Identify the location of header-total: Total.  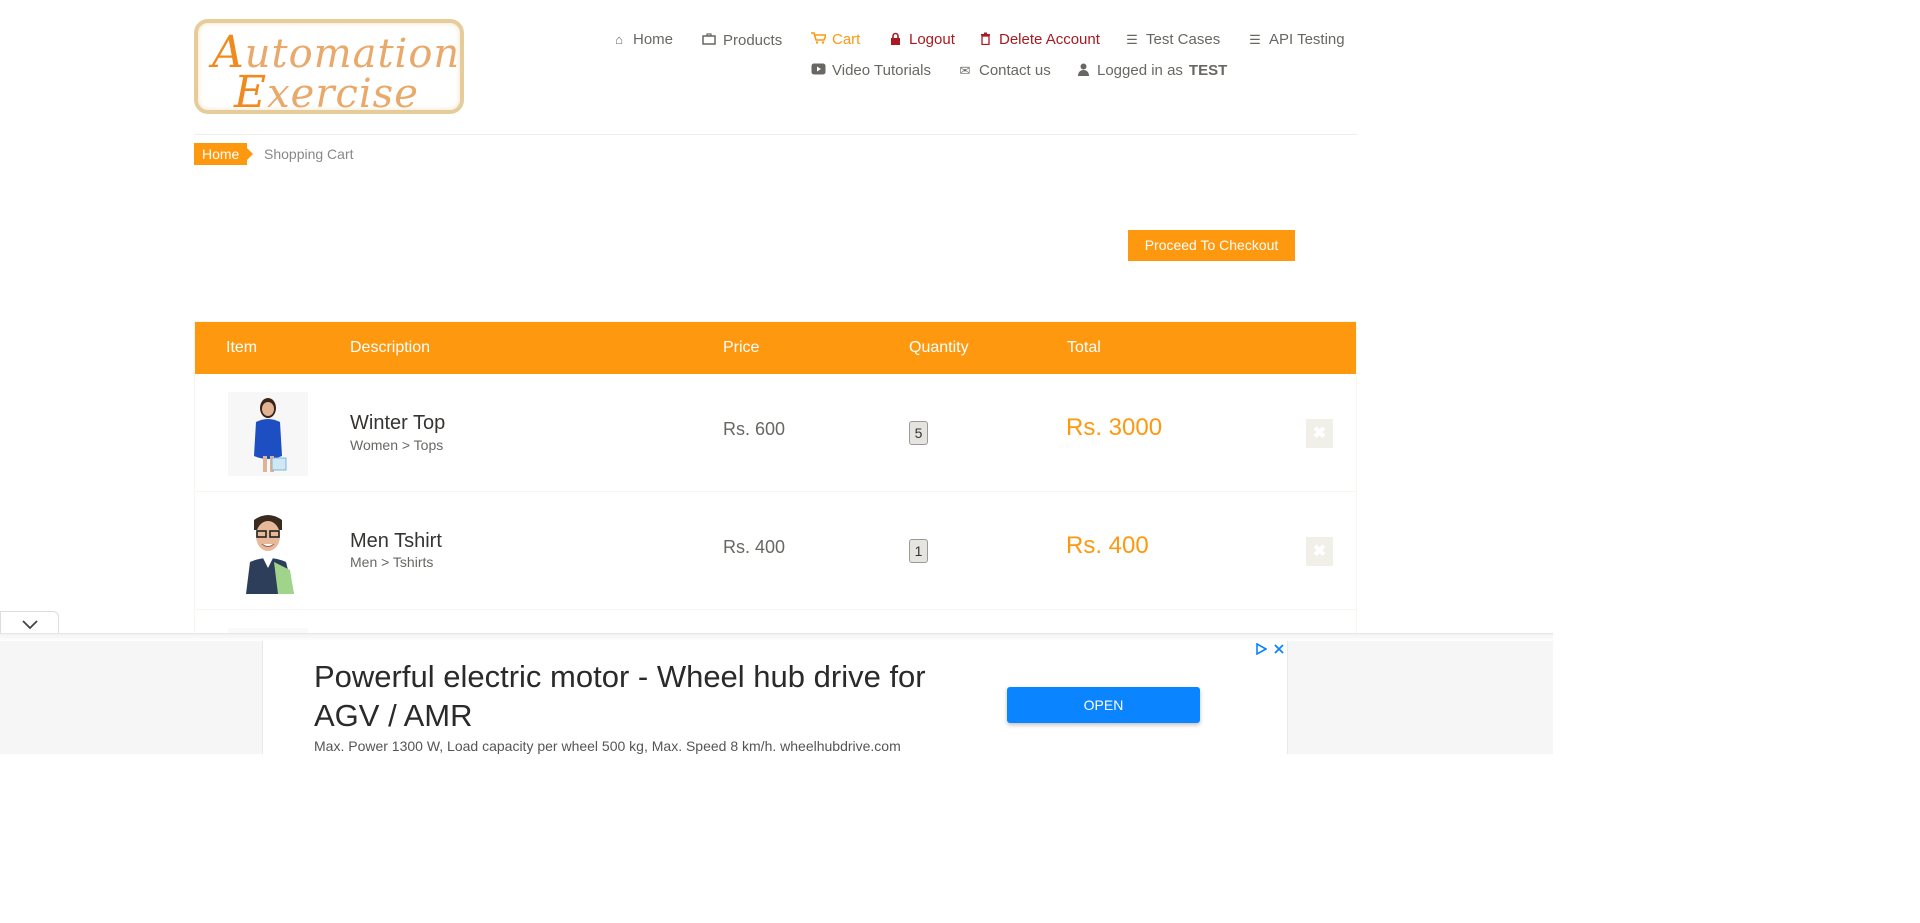
(1084, 347).